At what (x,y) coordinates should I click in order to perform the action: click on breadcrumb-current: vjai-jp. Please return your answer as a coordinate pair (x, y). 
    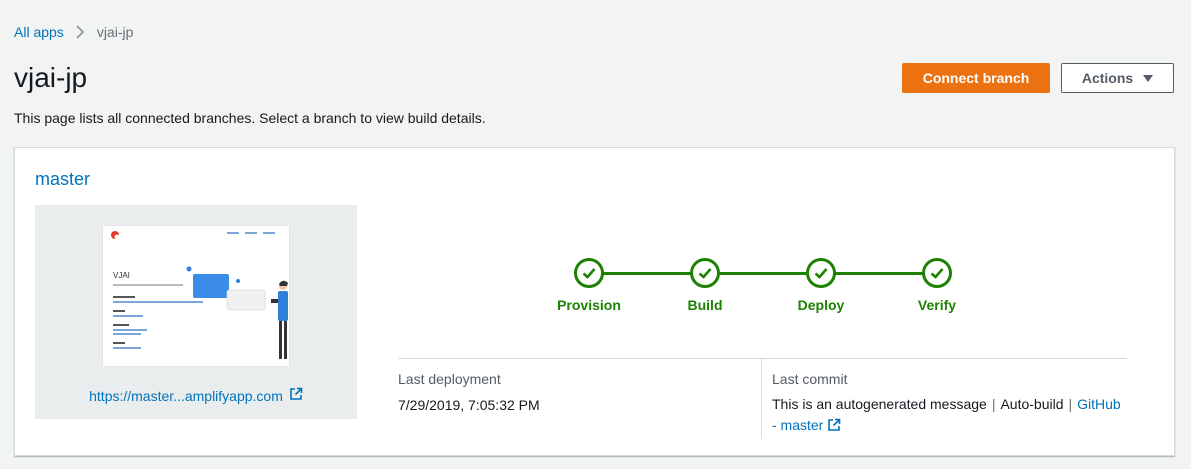
    Looking at the image, I should click on (115, 32).